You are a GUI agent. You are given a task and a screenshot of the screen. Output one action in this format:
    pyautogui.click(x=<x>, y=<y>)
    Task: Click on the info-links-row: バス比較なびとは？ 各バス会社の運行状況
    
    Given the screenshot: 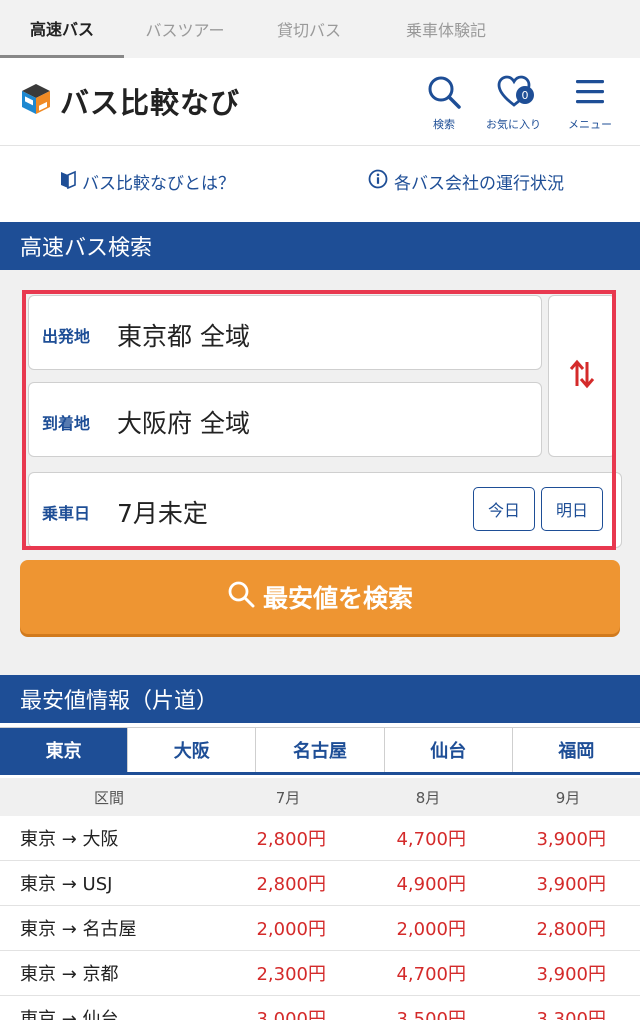 What is the action you would take?
    pyautogui.click(x=320, y=183)
    